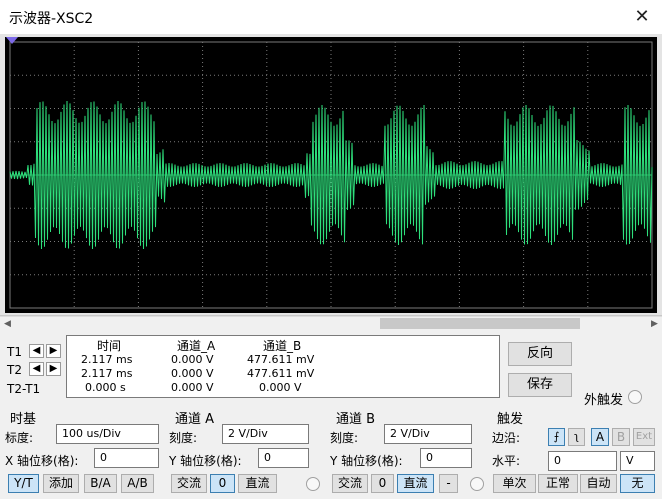 This screenshot has height=499, width=662. Describe the element at coordinates (281, 359) in the screenshot. I see `t1-ch-b: 477.611 mV` at that location.